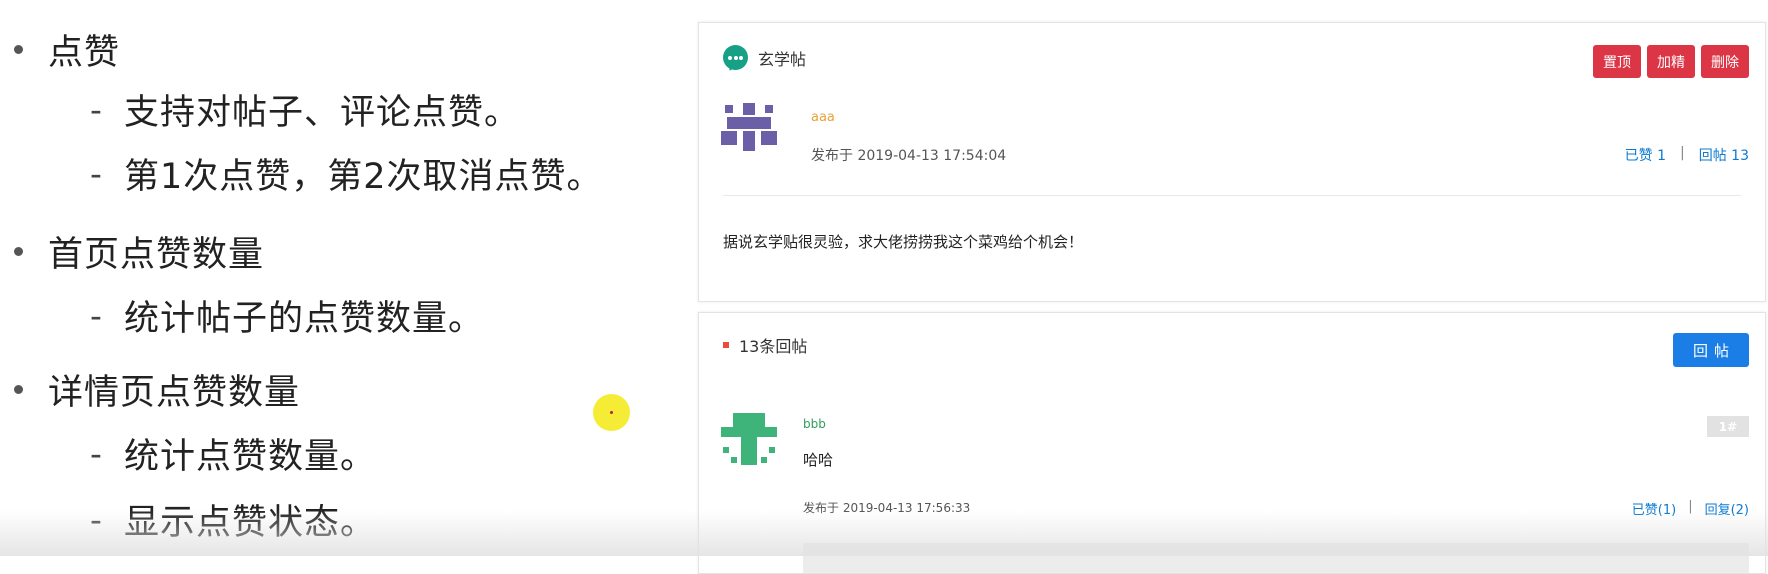  I want to click on post-header: 玄学帖, so click(764, 57).